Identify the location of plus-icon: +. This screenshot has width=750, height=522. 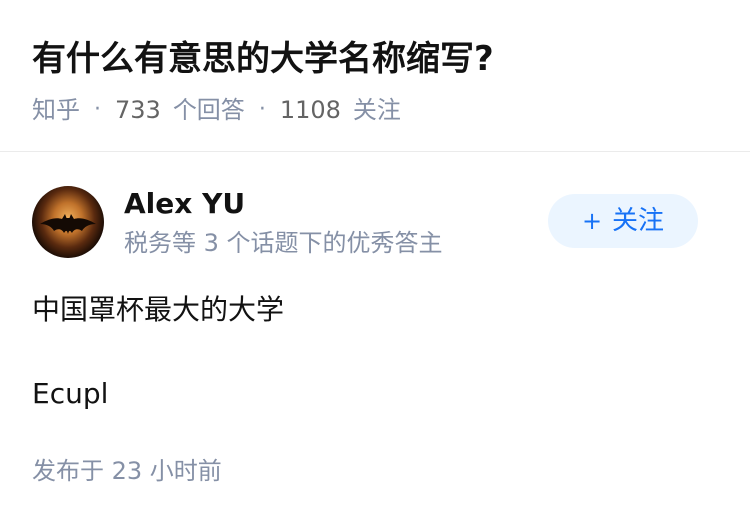
(592, 221).